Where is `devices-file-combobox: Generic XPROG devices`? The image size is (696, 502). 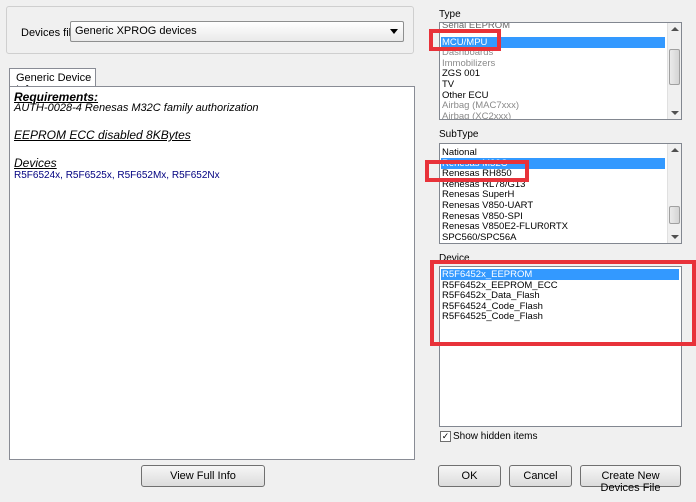
devices-file-combobox: Generic XPROG devices is located at coordinates (237, 31).